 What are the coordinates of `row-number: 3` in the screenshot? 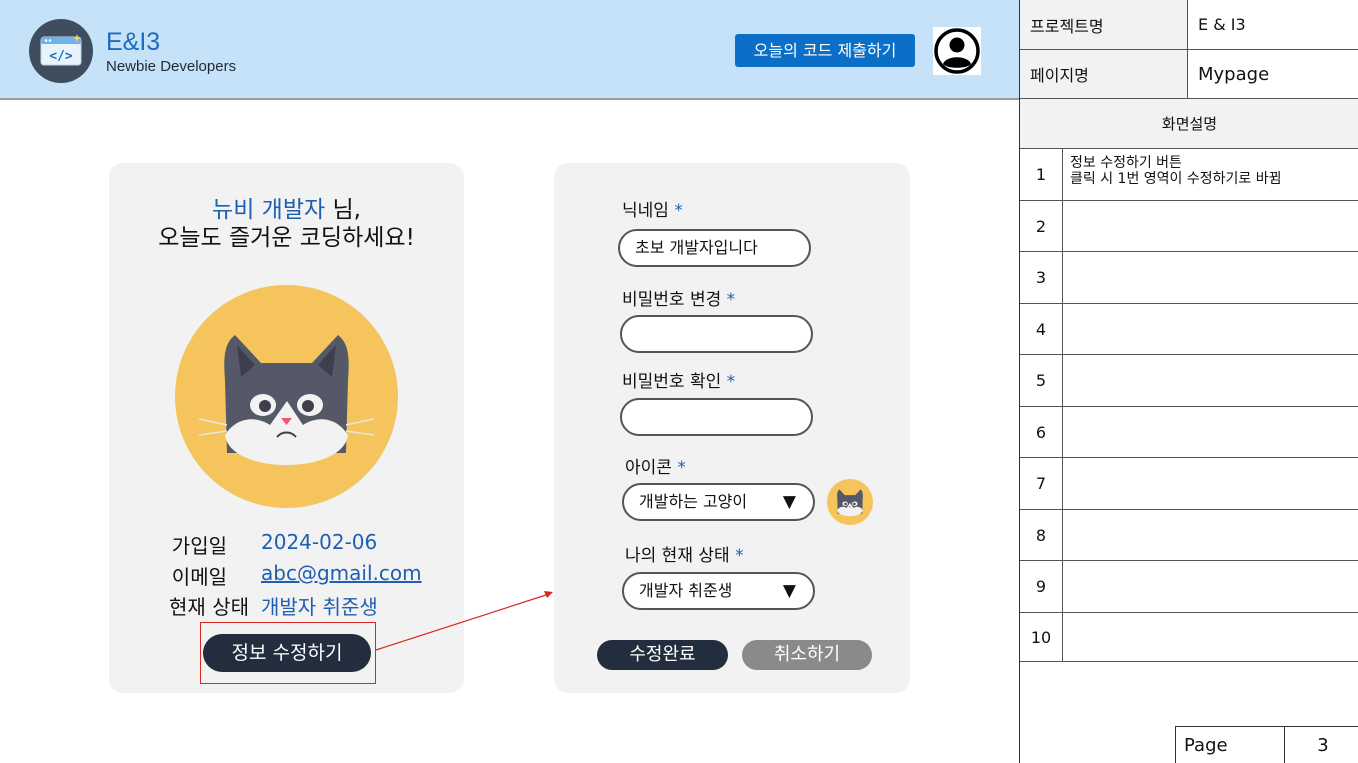 It's located at (1041, 277).